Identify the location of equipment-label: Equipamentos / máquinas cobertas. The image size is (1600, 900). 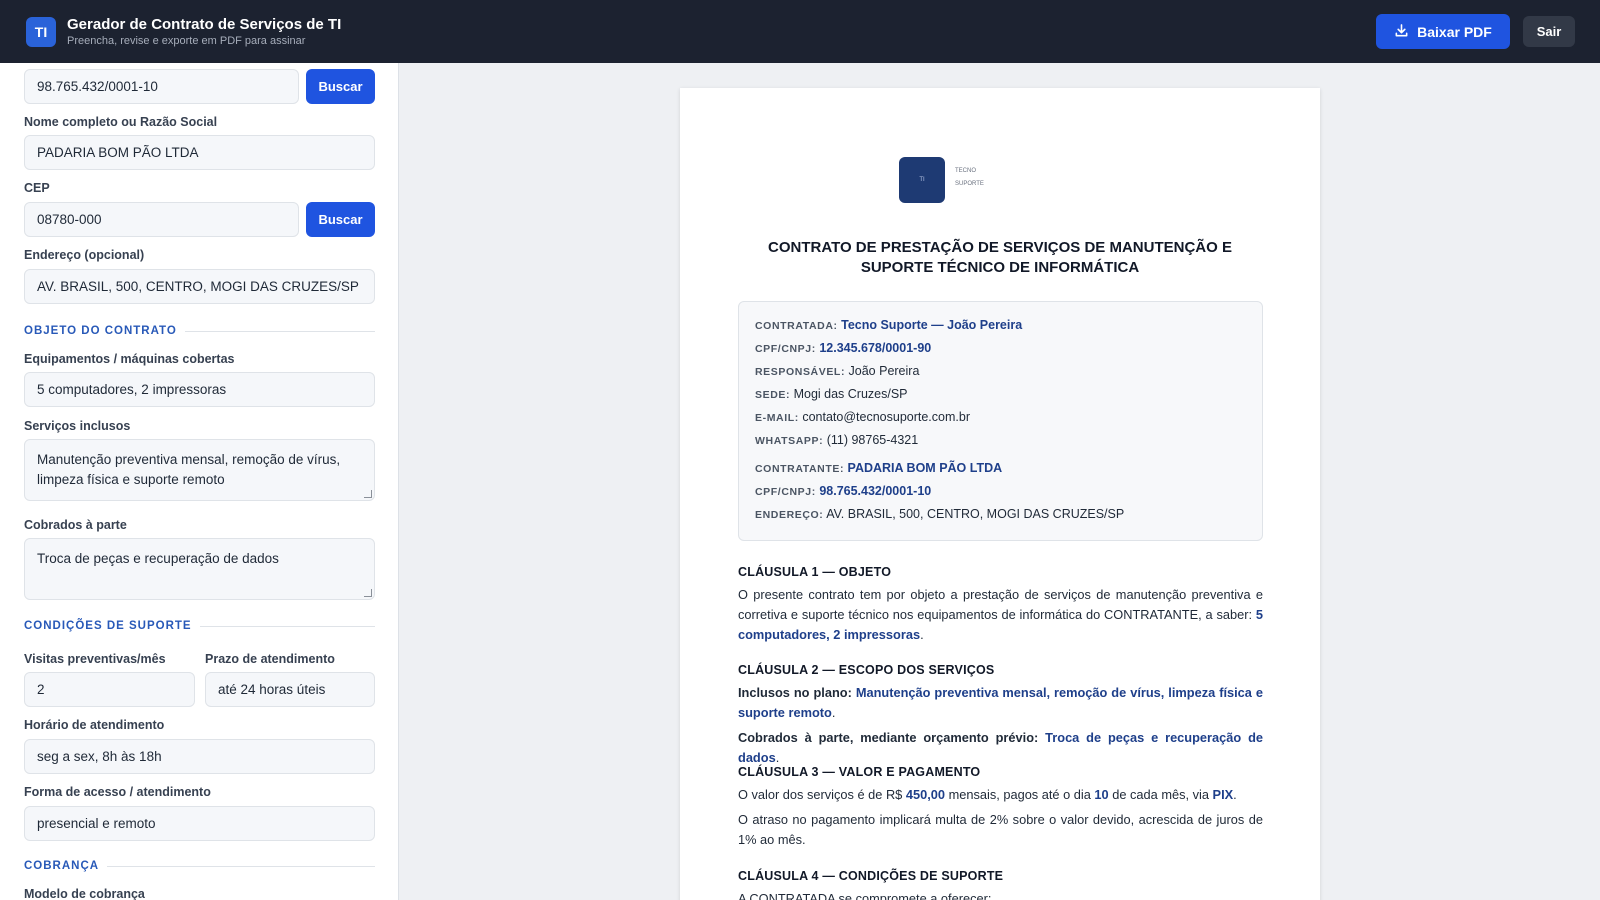
(129, 359).